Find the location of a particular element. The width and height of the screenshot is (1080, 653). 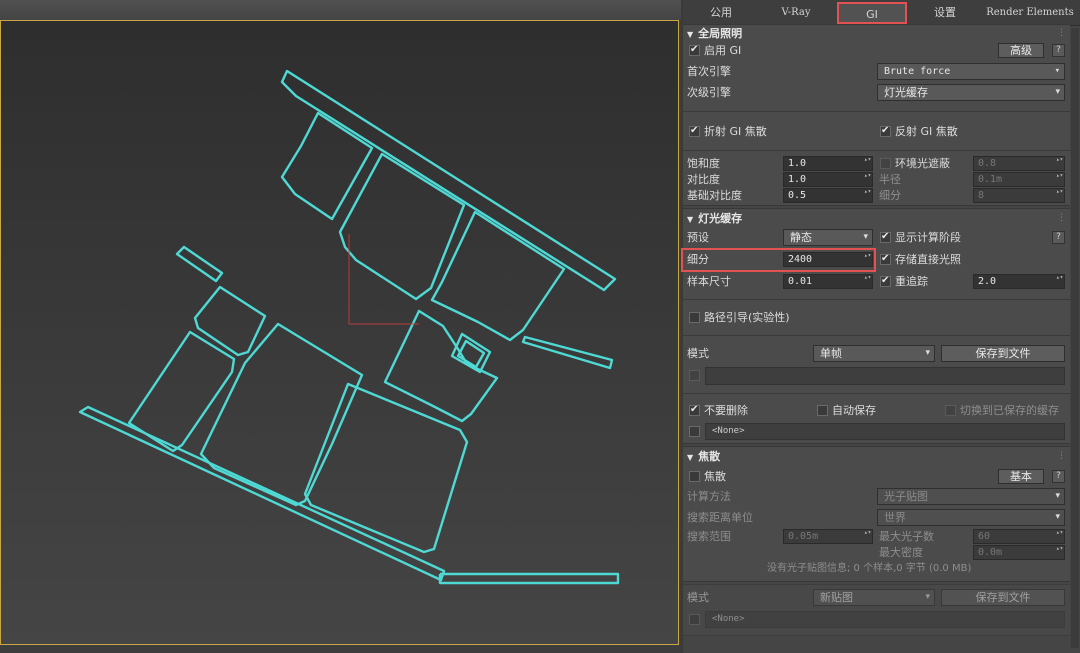

store-direct-light-checkbox is located at coordinates (885, 258).